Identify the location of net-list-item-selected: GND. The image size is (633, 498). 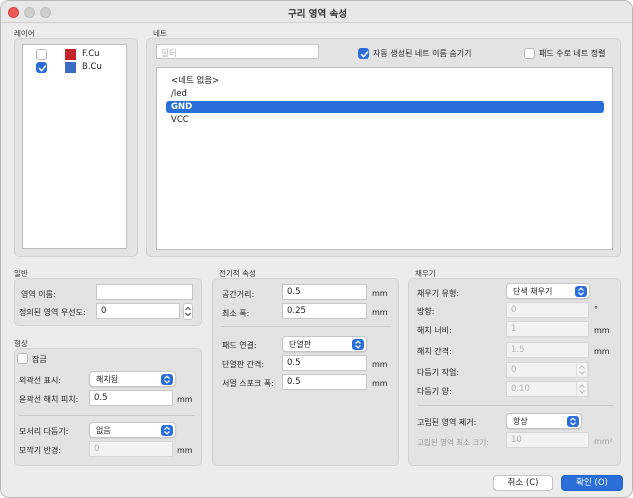
(385, 107).